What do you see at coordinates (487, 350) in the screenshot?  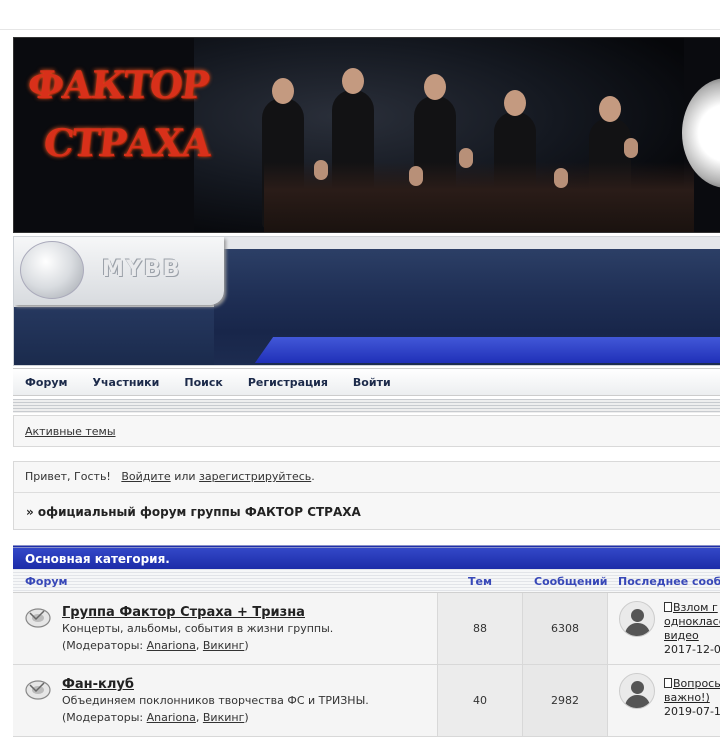 I see `skin-accent-bar` at bounding box center [487, 350].